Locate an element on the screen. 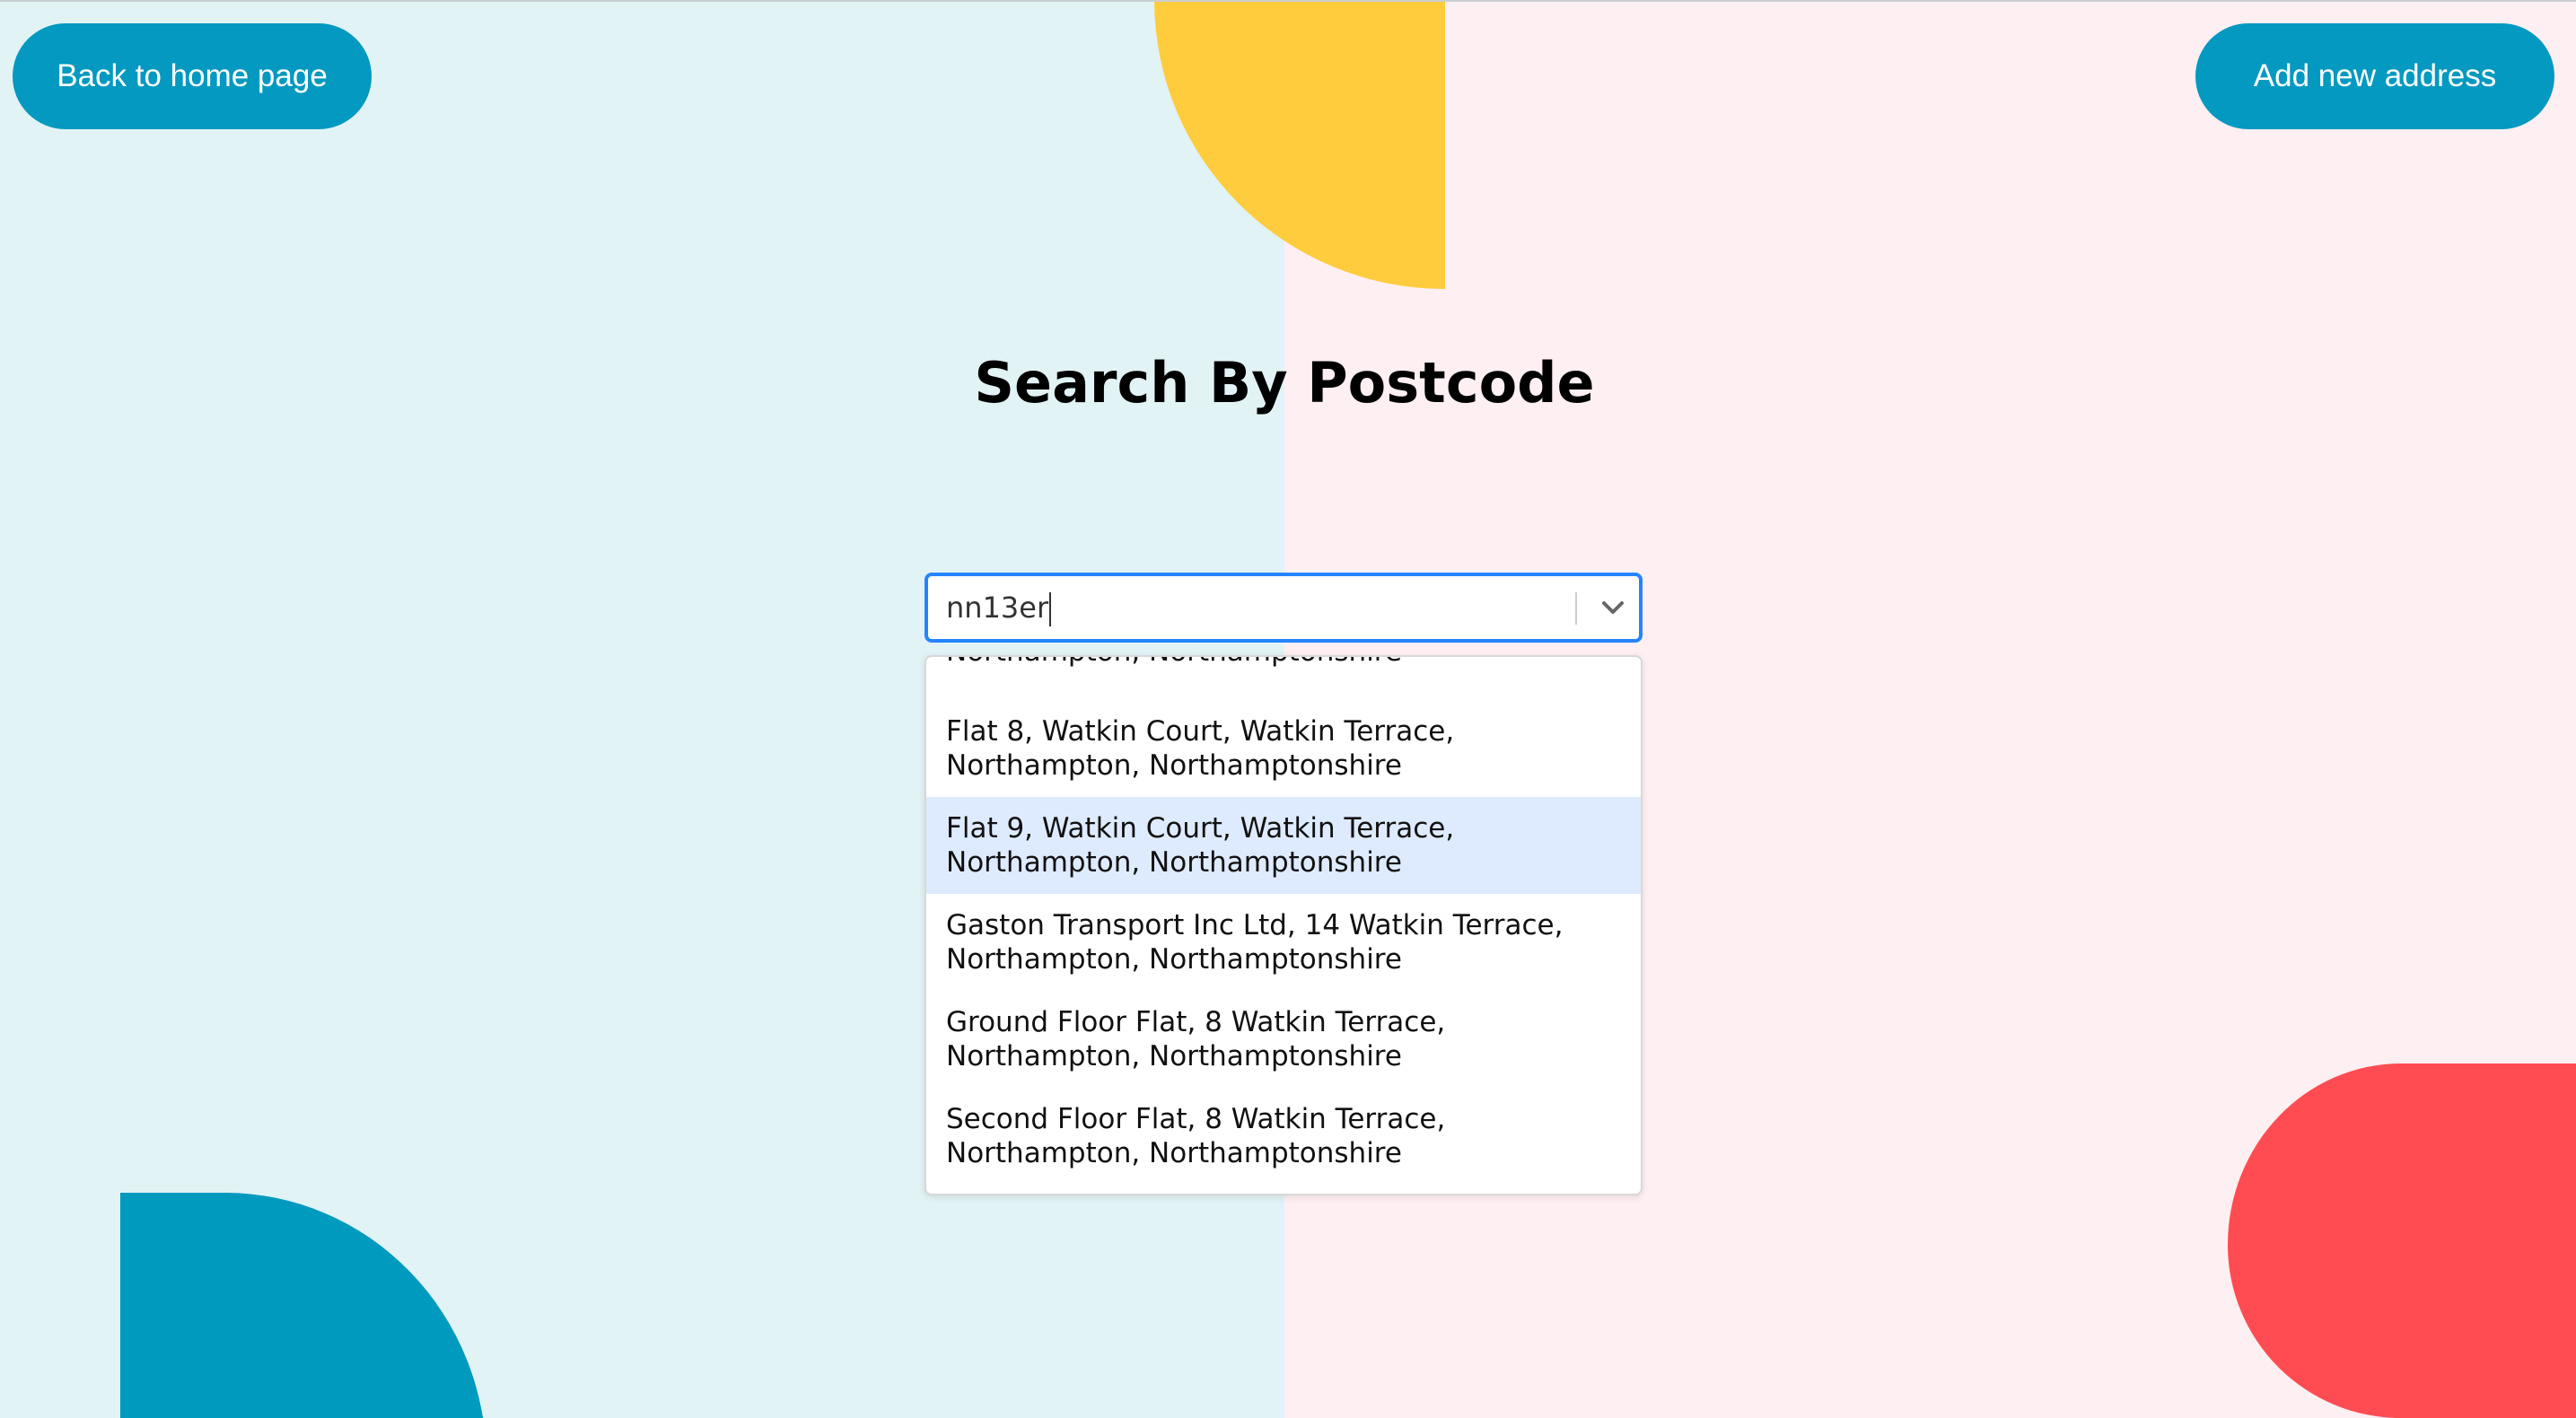  postcode-search-input: nn13er is located at coordinates (999, 607).